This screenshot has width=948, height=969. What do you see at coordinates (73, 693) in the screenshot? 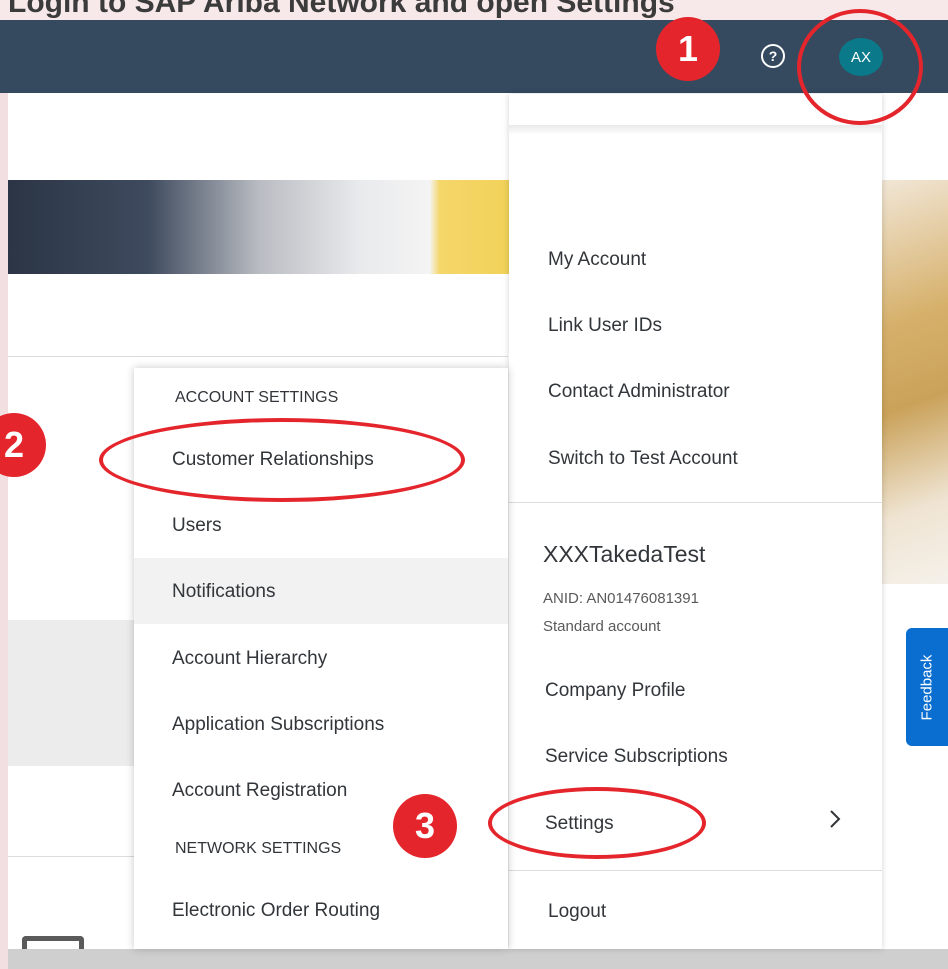
I see `content-panel` at bounding box center [73, 693].